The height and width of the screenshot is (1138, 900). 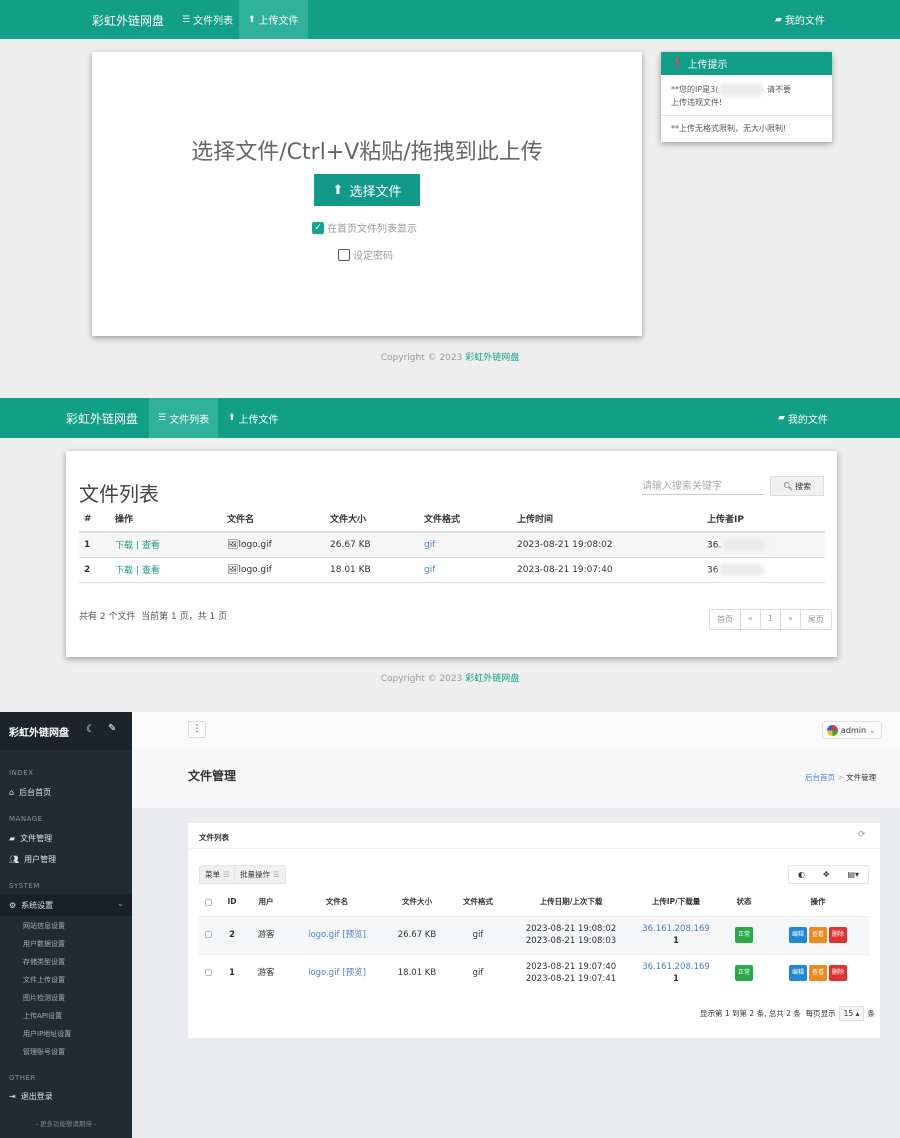 I want to click on list-icon: ☰, so click(x=186, y=19).